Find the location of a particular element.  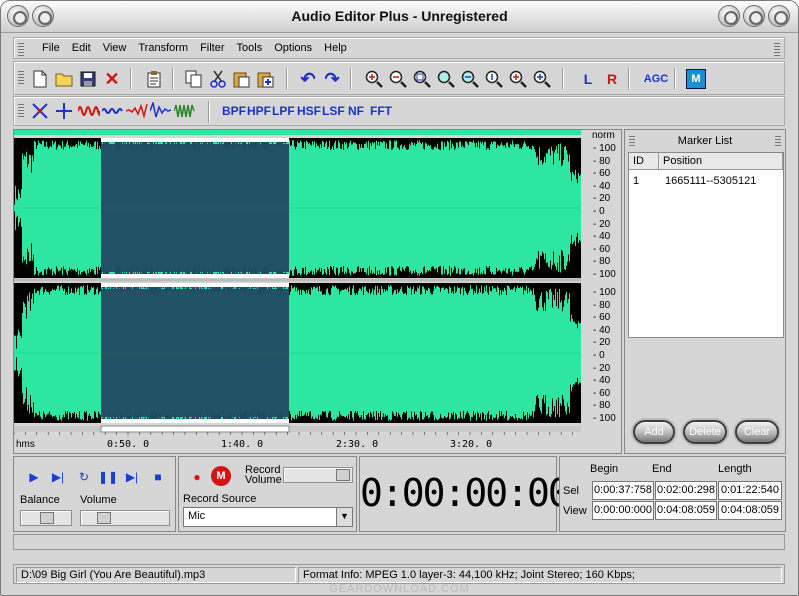

nf-button: NF is located at coordinates (356, 111).